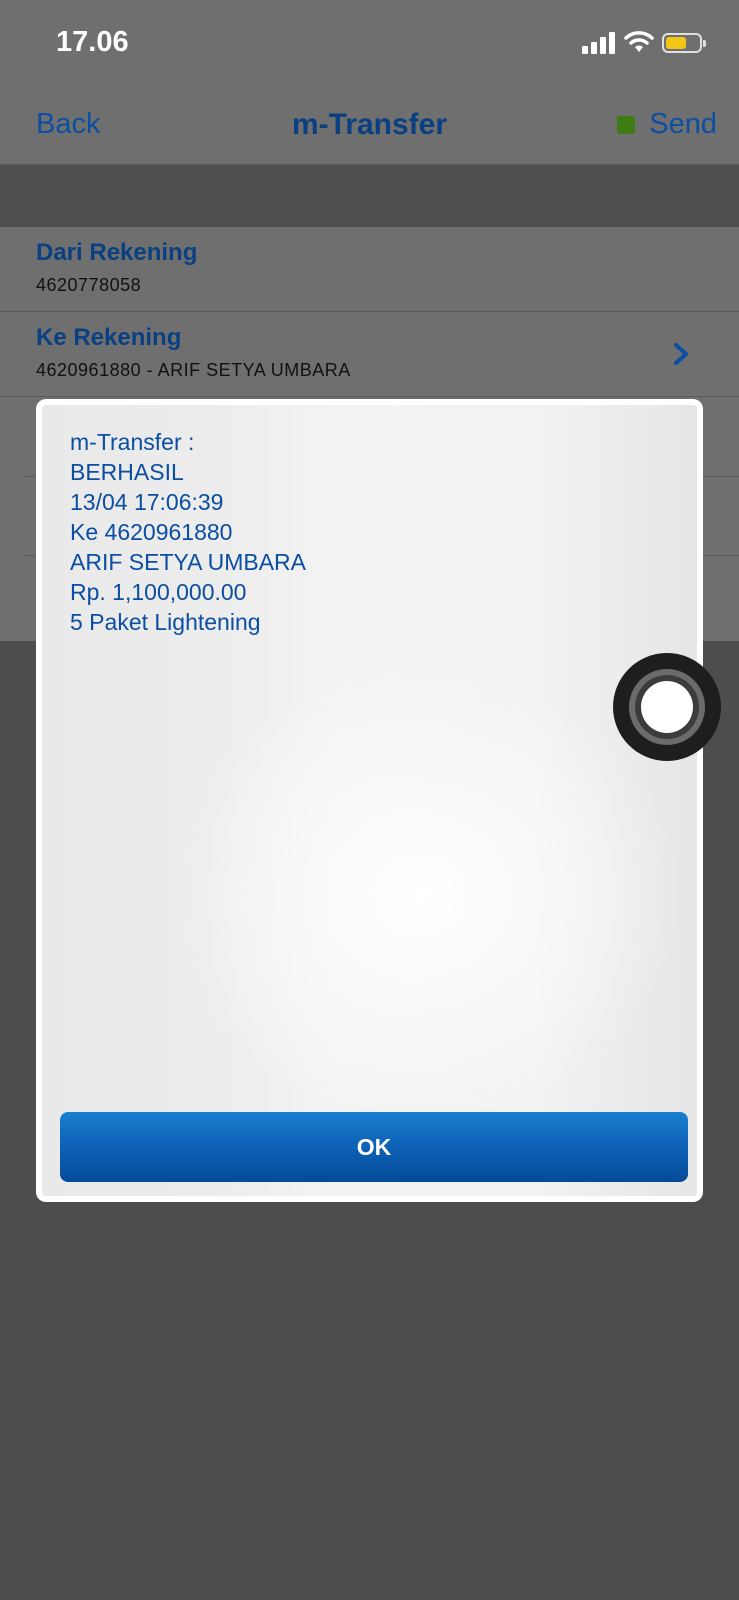  I want to click on message-line: m-Transfer :, so click(132, 442).